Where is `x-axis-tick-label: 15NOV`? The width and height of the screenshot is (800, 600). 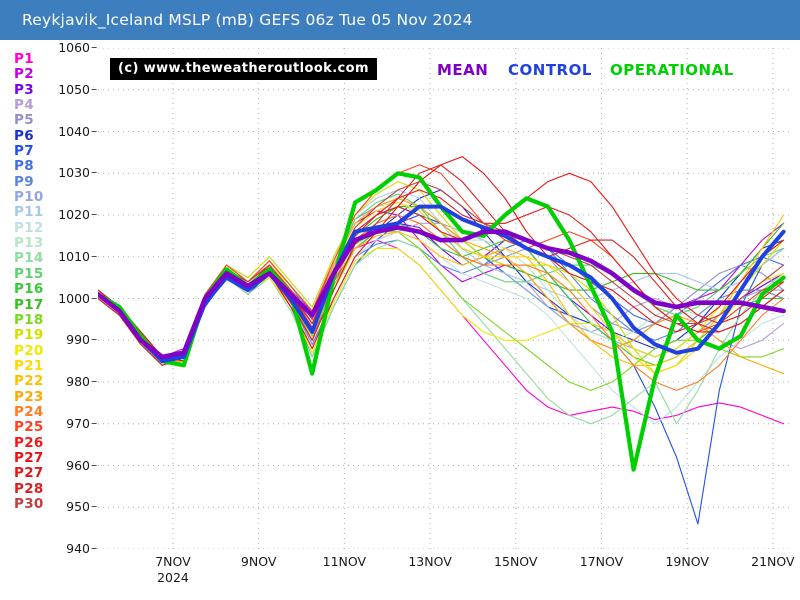 x-axis-tick-label: 15NOV is located at coordinates (516, 561).